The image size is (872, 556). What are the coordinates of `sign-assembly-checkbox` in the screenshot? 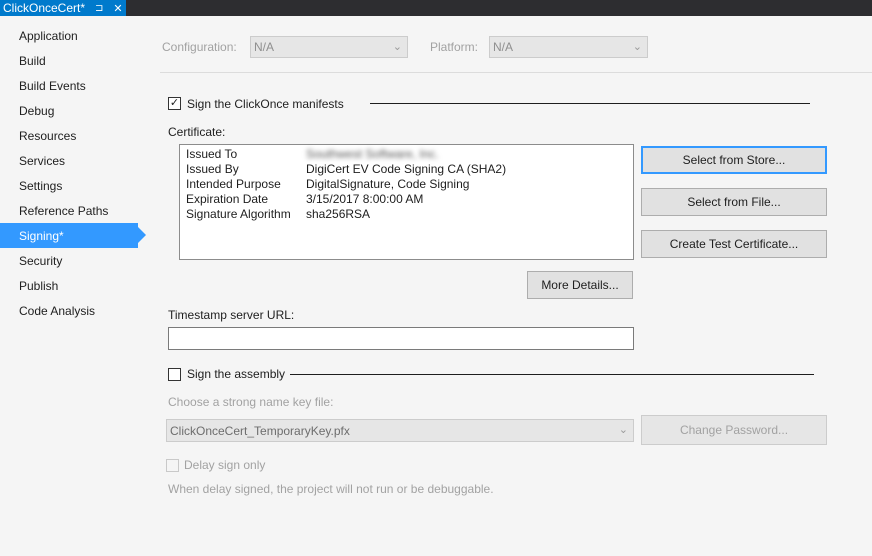 It's located at (174, 374).